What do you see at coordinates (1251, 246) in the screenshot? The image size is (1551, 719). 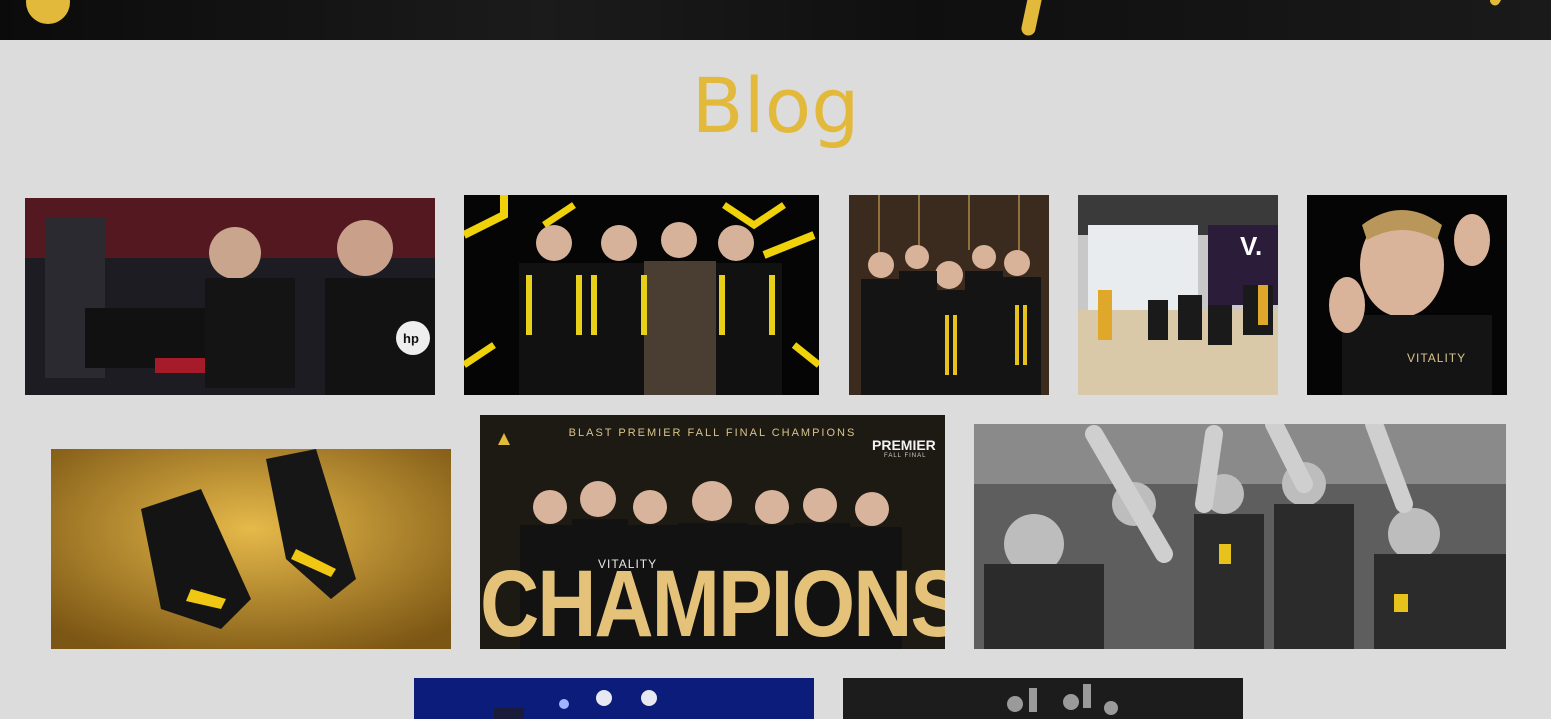 I see `logo-text: V.` at bounding box center [1251, 246].